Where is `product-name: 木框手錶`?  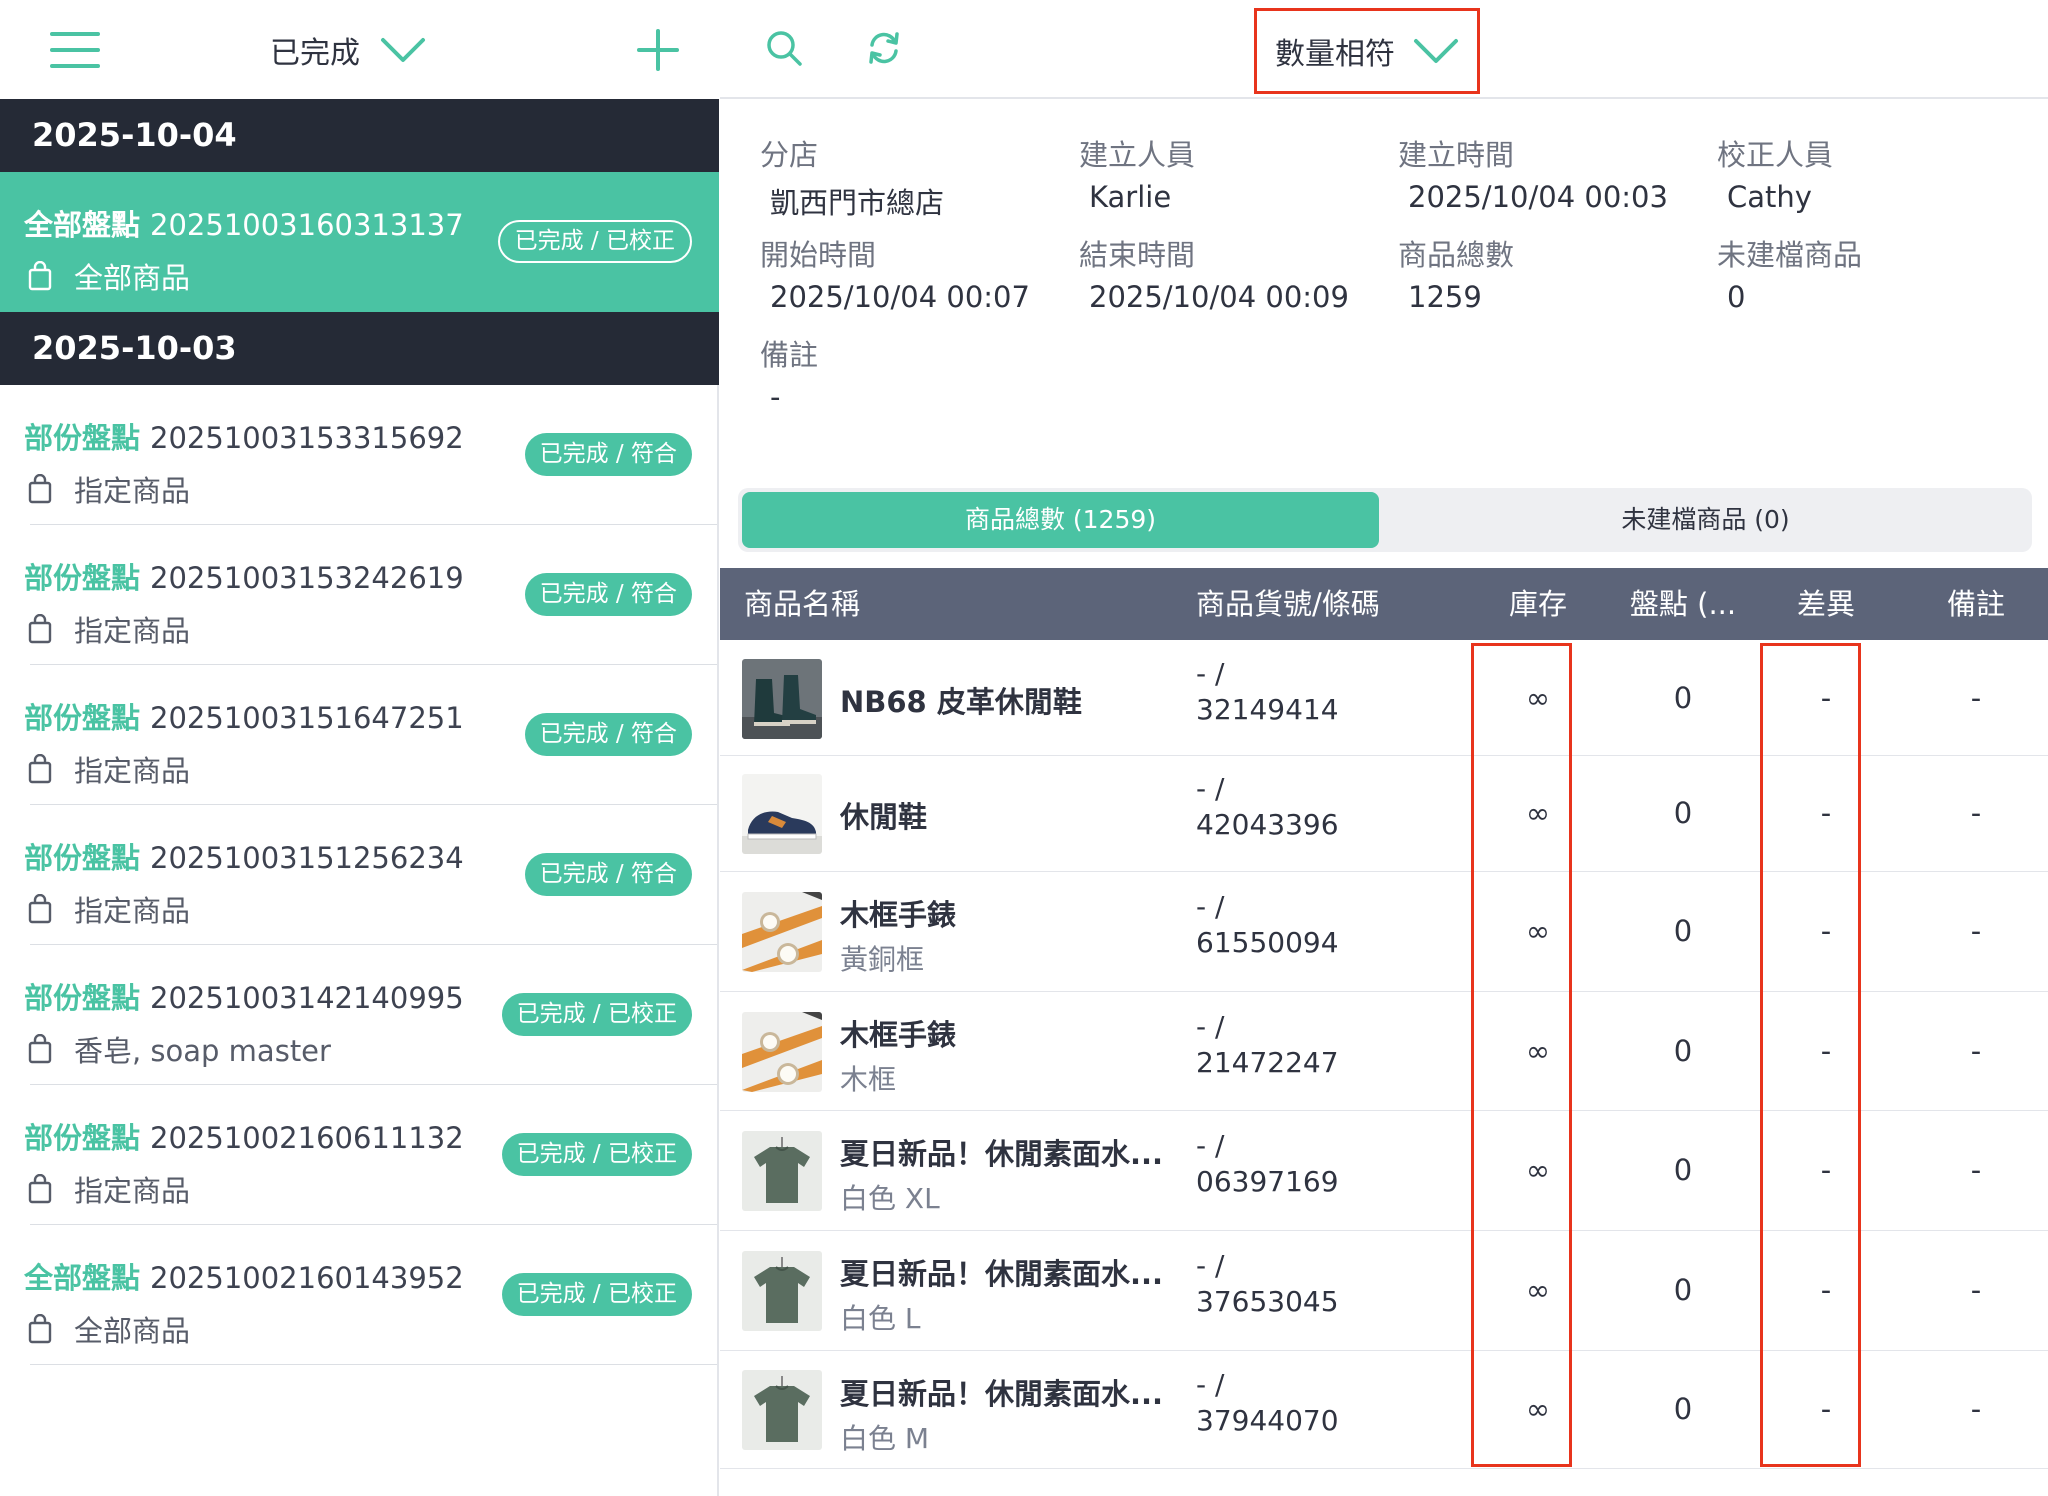 product-name: 木框手錶 is located at coordinates (898, 915).